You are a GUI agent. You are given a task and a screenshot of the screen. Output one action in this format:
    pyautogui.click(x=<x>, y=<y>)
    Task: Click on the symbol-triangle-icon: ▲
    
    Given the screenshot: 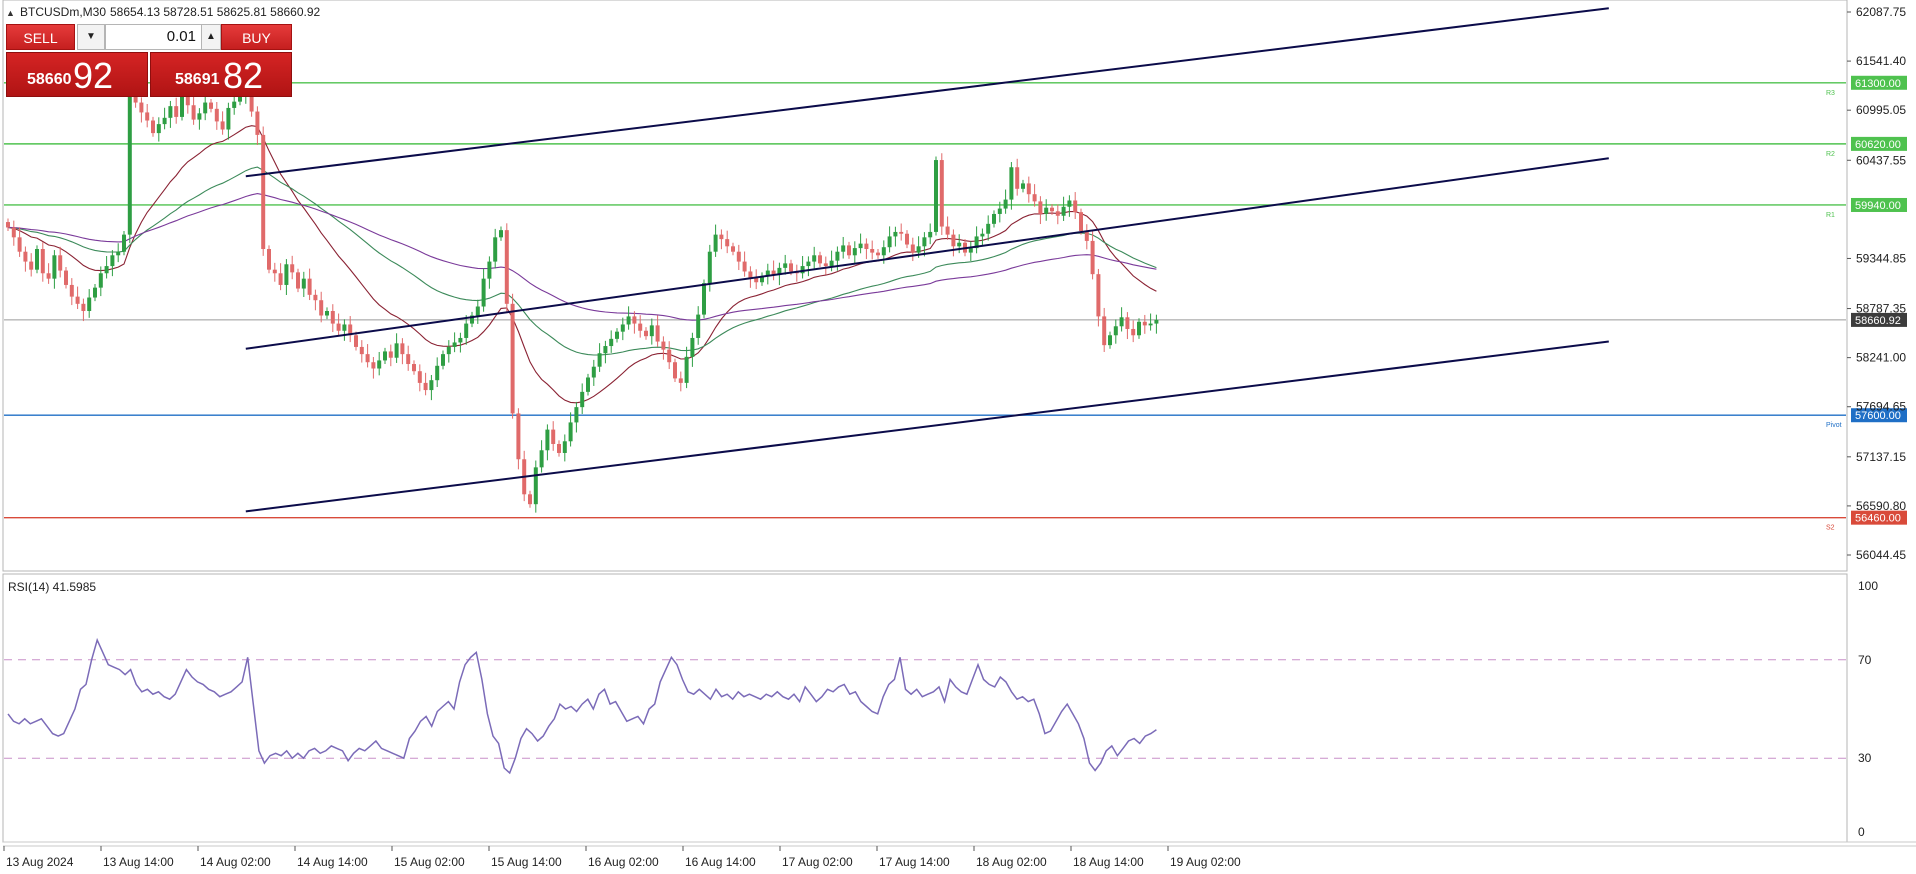 What is the action you would take?
    pyautogui.click(x=10, y=13)
    